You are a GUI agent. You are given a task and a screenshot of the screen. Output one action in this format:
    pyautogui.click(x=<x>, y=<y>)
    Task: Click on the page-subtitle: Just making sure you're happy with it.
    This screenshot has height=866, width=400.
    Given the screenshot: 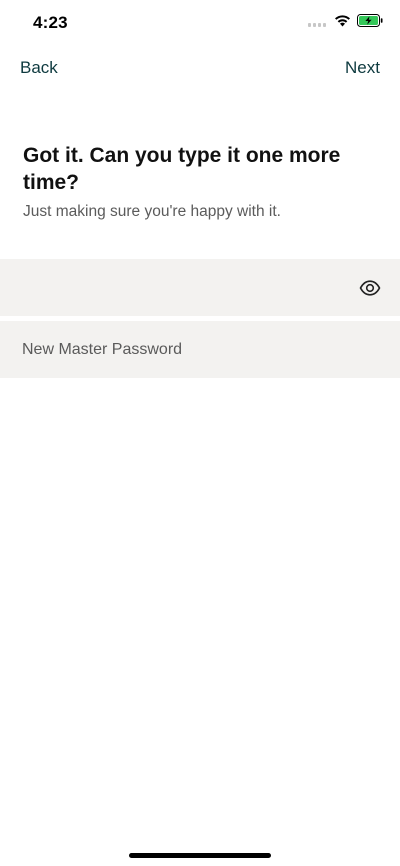 What is the action you would take?
    pyautogui.click(x=152, y=211)
    